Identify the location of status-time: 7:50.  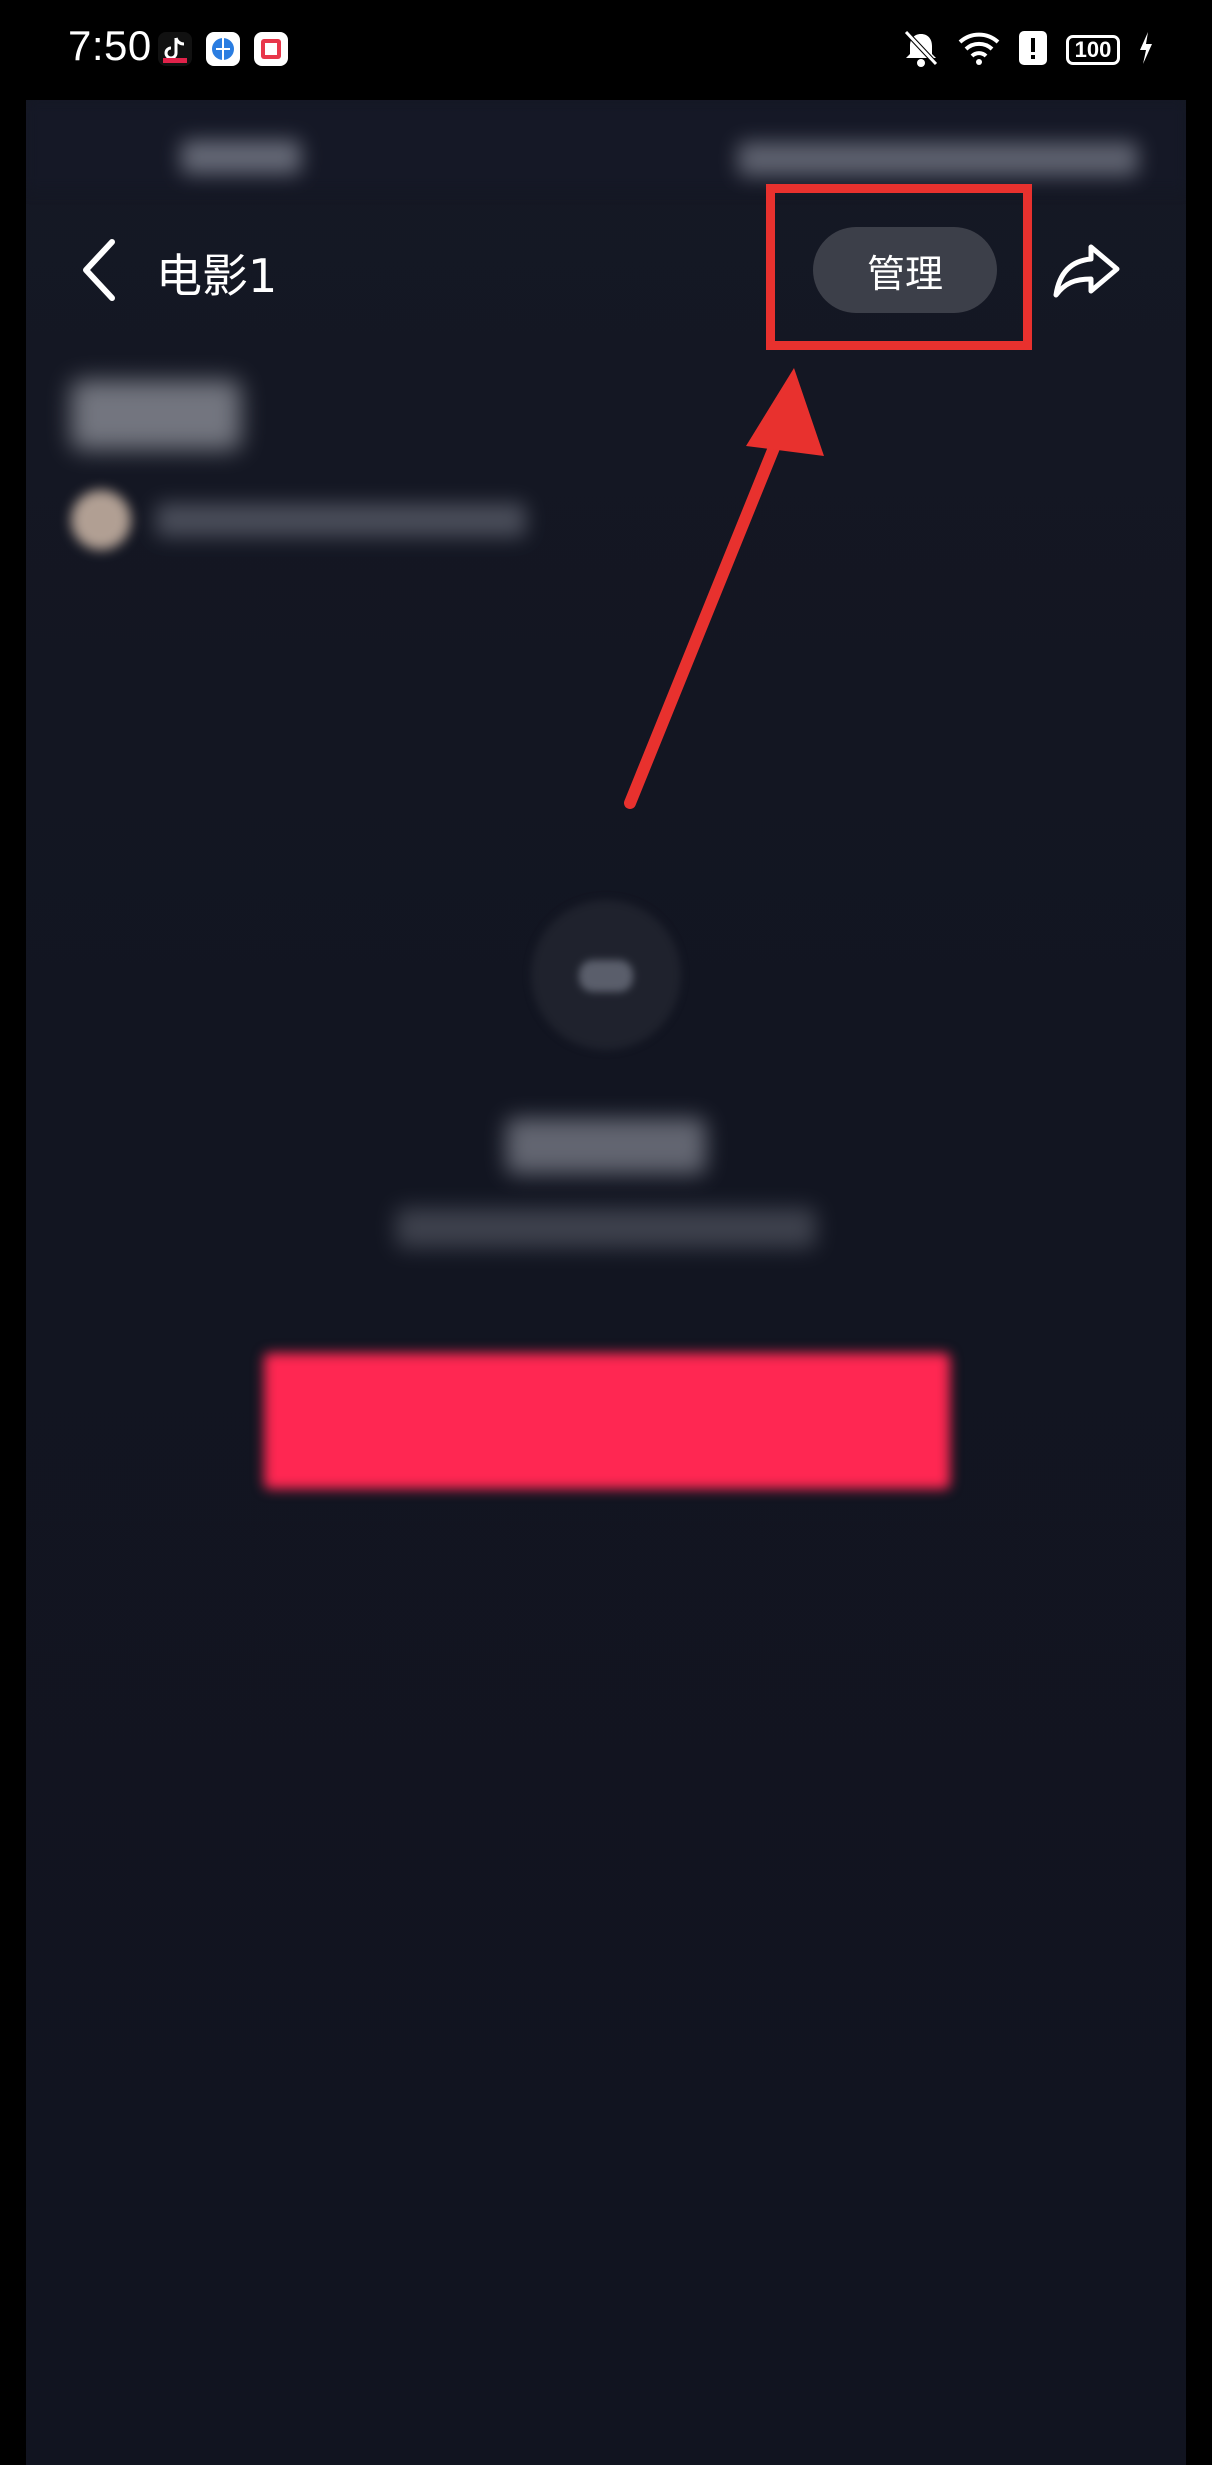
(110, 45).